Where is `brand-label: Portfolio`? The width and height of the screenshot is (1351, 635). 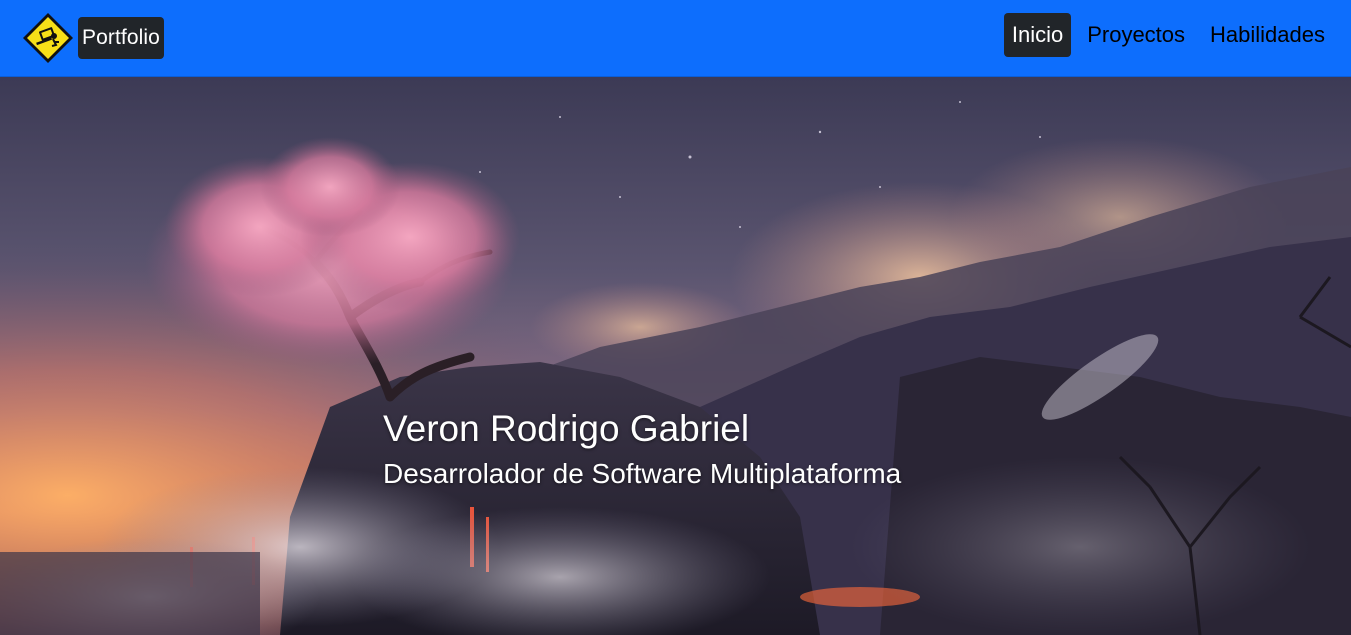 brand-label: Portfolio is located at coordinates (121, 38).